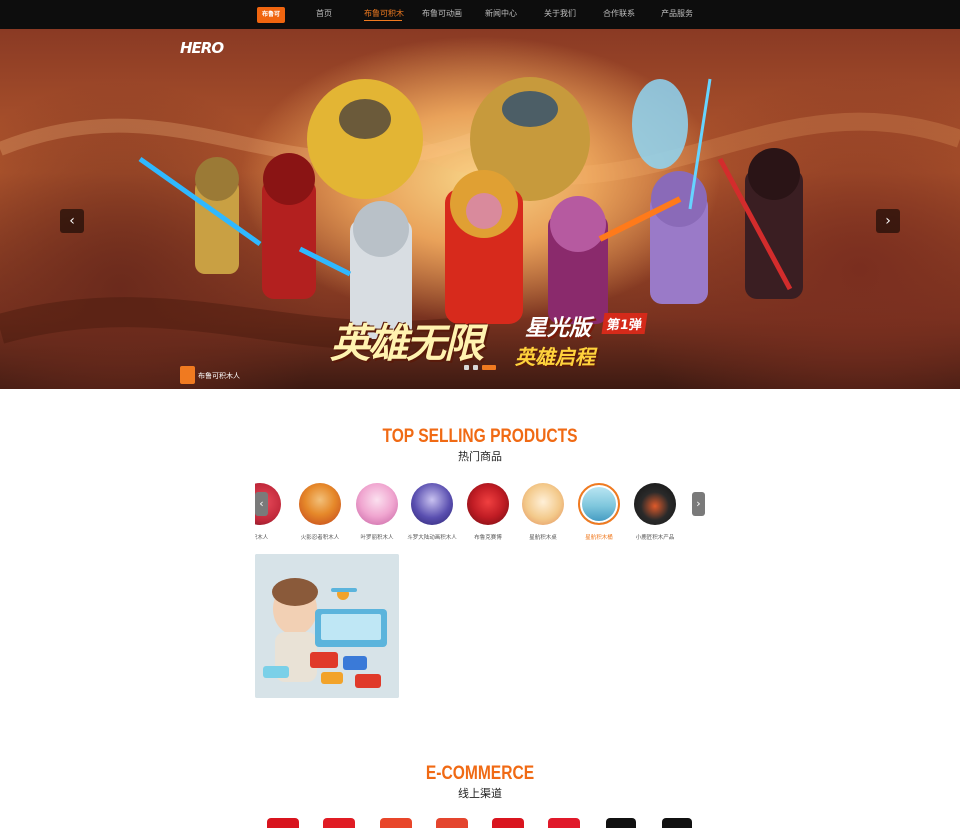 The image size is (960, 828). I want to click on product-item: 小鹿匠积木产品, so click(655, 512).